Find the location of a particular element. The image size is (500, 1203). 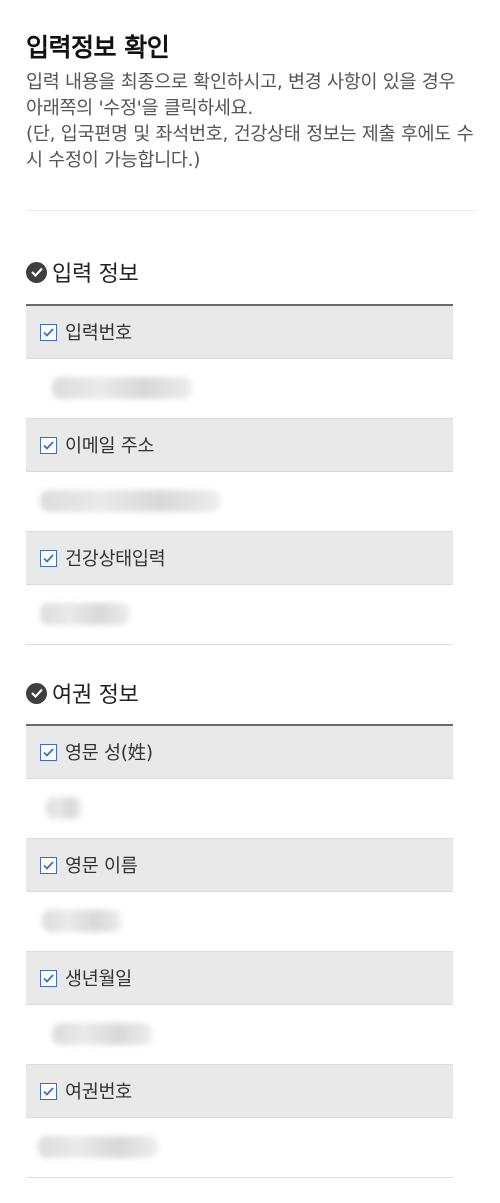

section-title-passport-info: 여권 정보 is located at coordinates (82, 693).